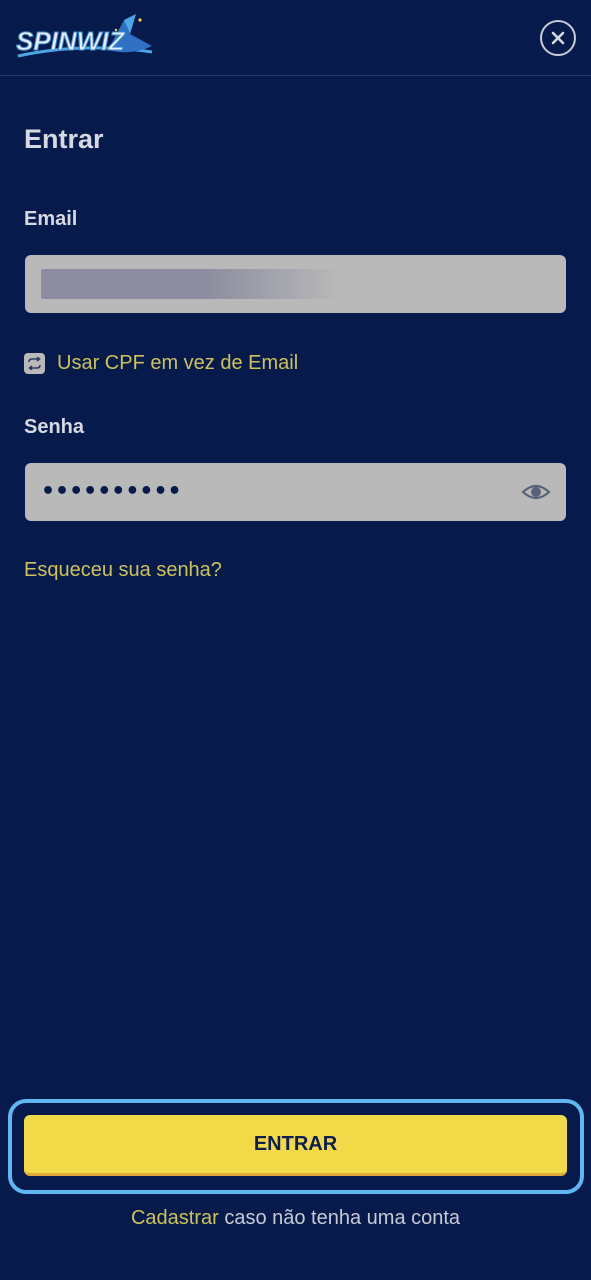  I want to click on login-submit-button: ENTRAR, so click(295, 1145).